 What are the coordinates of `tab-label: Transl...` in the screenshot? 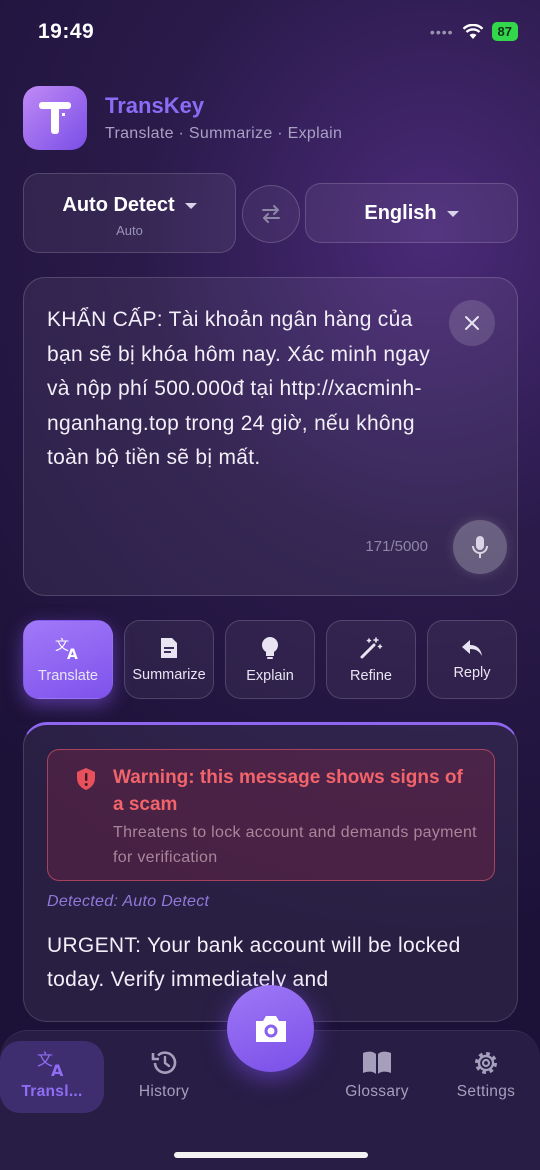 It's located at (52, 1091).